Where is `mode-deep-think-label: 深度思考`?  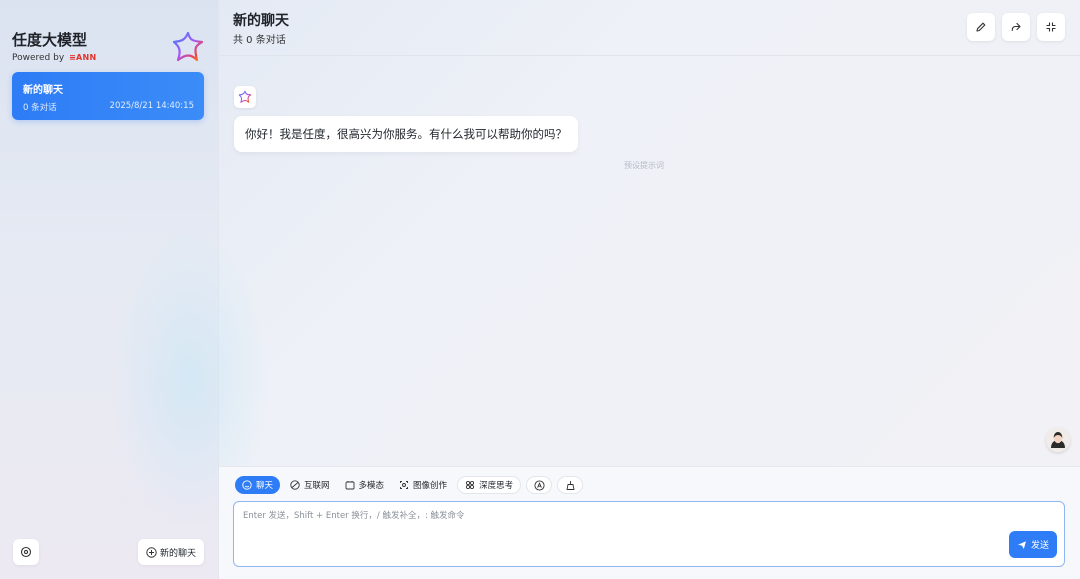 mode-deep-think-label: 深度思考 is located at coordinates (496, 486).